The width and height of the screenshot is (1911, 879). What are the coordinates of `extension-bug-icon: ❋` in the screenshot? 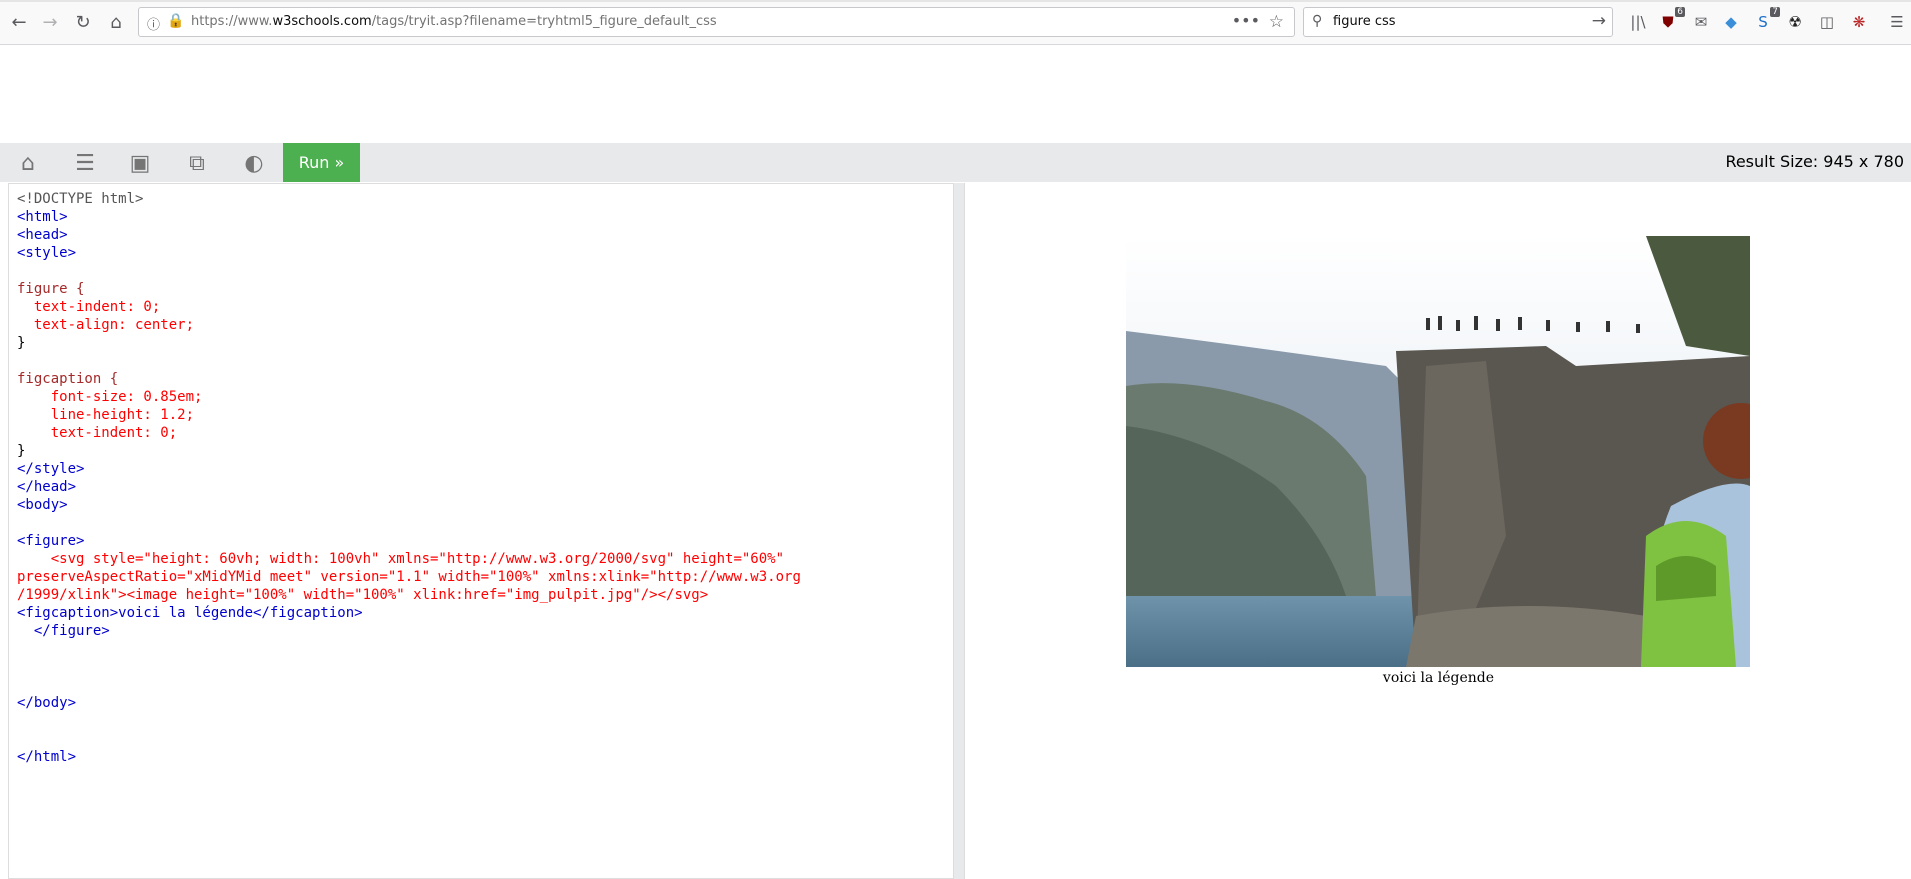 It's located at (1859, 22).